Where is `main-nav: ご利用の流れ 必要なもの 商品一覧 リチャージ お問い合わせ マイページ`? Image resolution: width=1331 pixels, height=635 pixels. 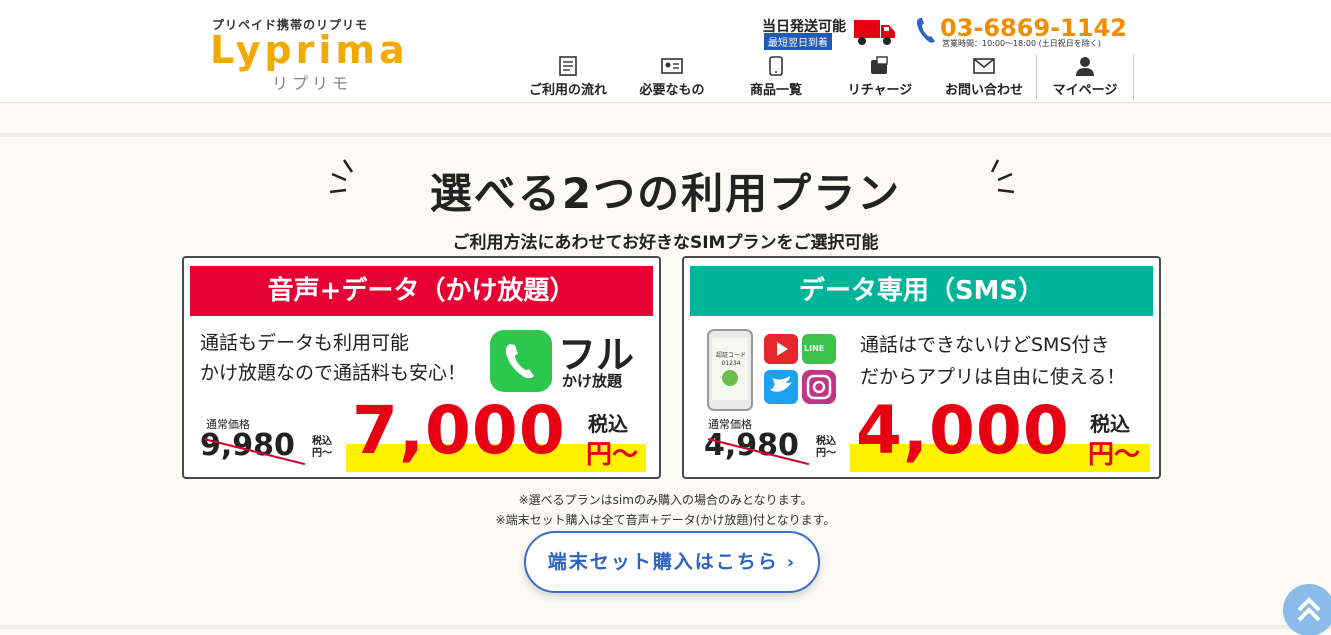
main-nav: ご利用の流れ 必要なもの 商品一覧 リチャージ お問い合わせ マイページ is located at coordinates (825, 77).